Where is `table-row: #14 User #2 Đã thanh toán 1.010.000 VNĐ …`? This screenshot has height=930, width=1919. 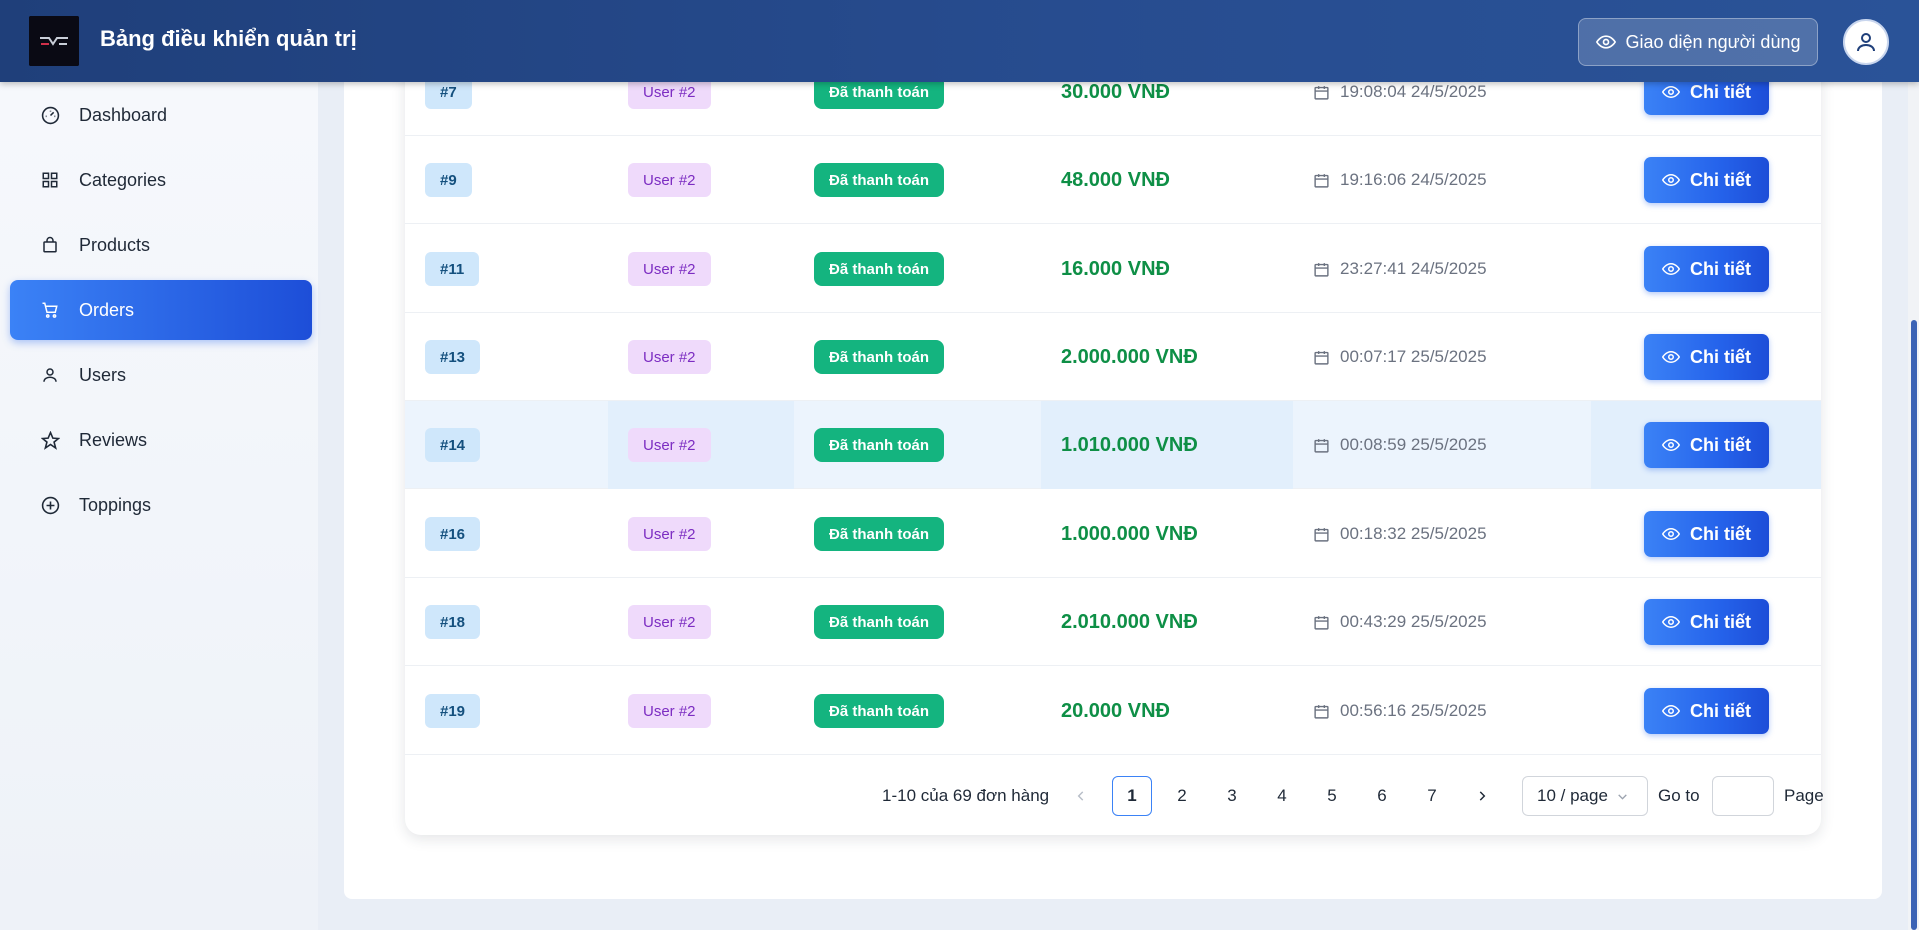
table-row: #14 User #2 Đã thanh toán 1.010.000 VNĐ … is located at coordinates (1113, 445).